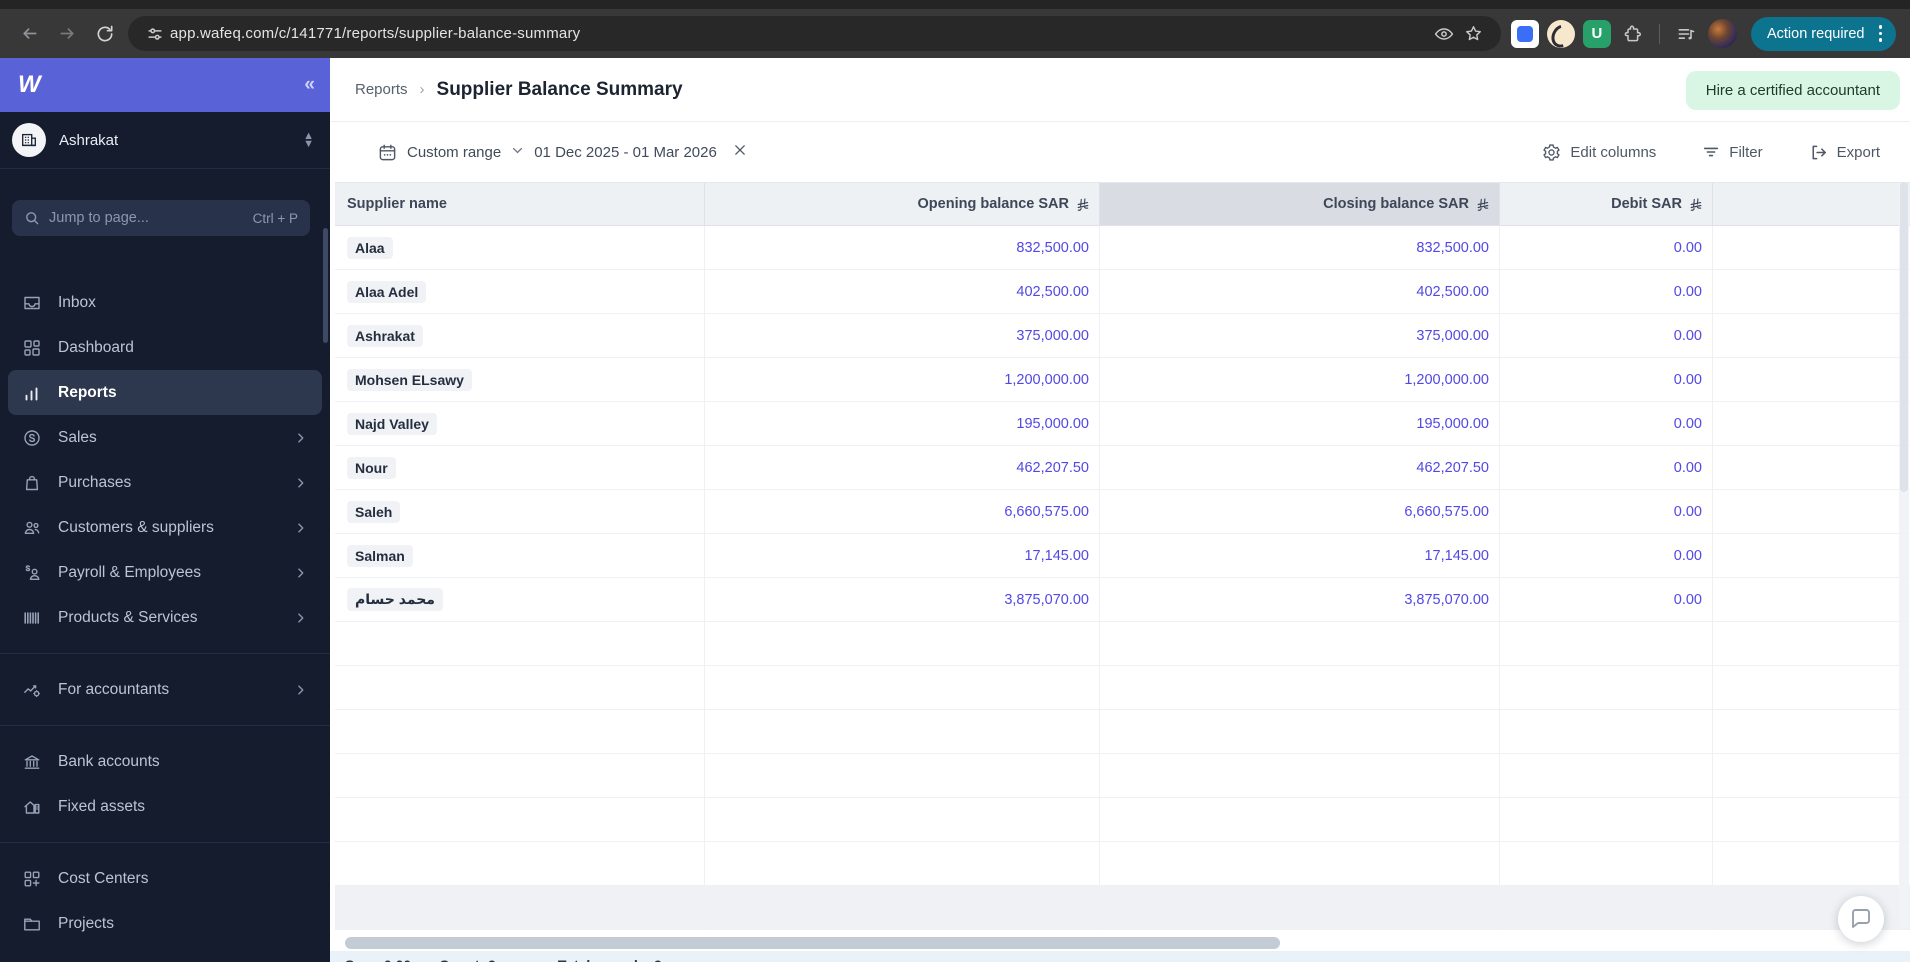 The width and height of the screenshot is (1910, 962). Describe the element at coordinates (1596, 33) in the screenshot. I see `extension-green-icon: U` at that location.